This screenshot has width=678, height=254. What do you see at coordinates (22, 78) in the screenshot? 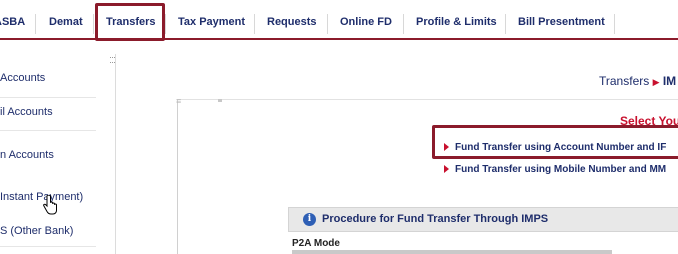
I see `sidebar-item-accounts: Accounts` at bounding box center [22, 78].